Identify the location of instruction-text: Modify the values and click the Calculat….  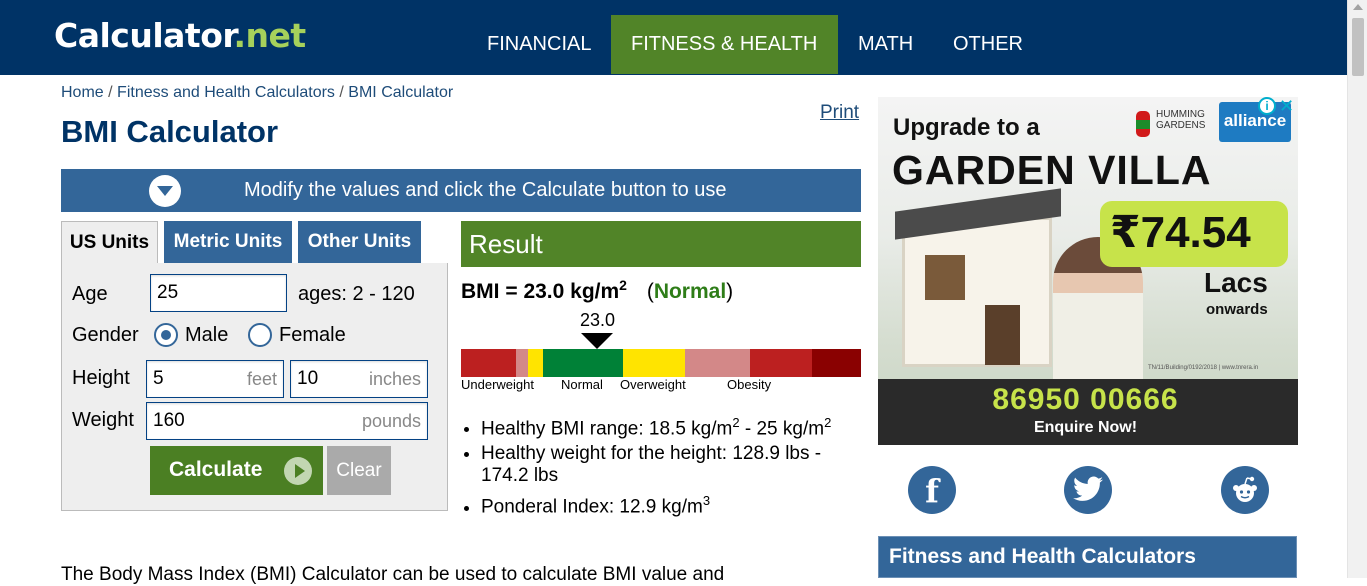
(485, 190).